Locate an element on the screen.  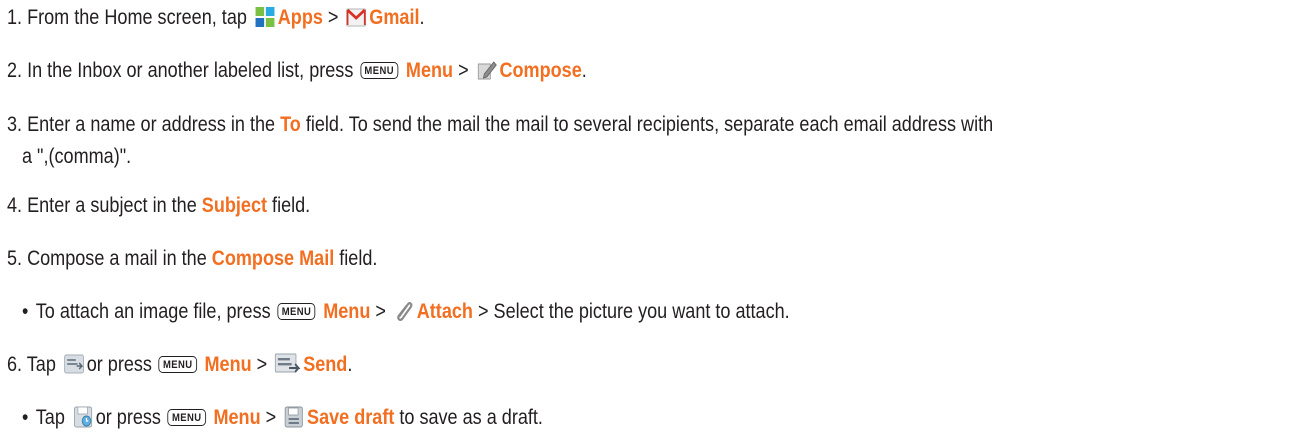
paperclip-icon is located at coordinates (404, 311).